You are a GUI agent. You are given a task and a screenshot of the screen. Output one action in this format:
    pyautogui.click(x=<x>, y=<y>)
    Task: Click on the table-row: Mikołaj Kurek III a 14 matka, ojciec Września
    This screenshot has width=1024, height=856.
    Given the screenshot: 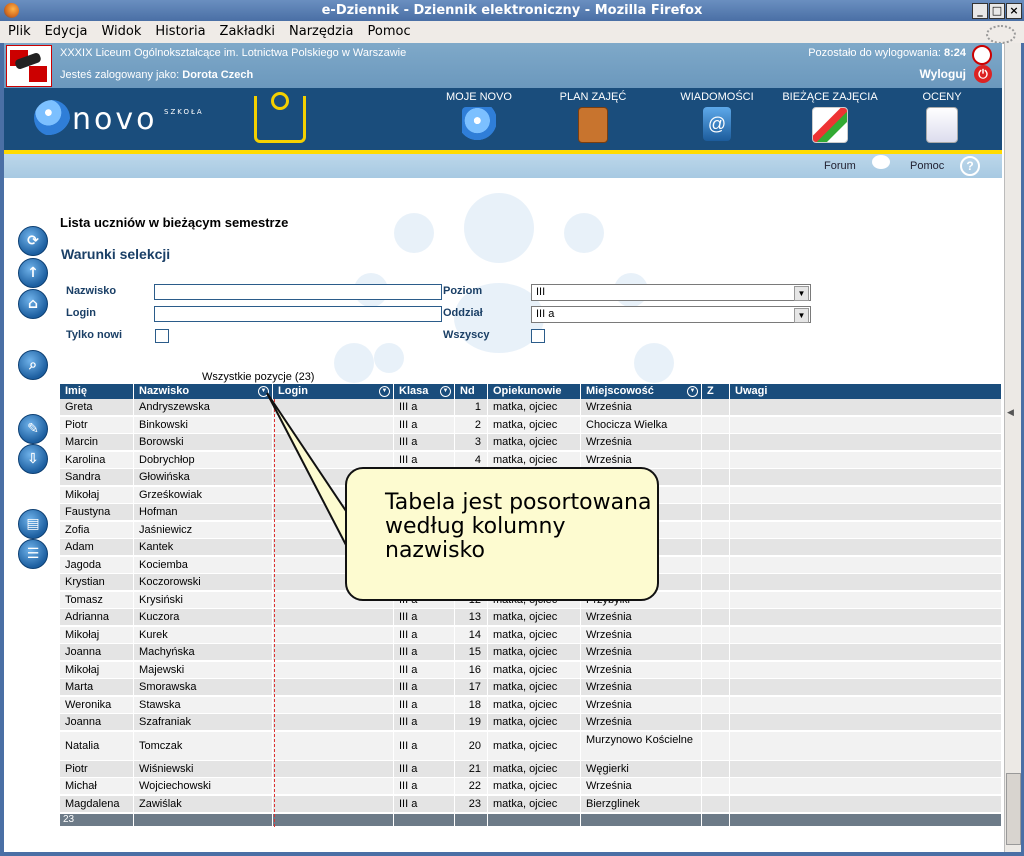 What is the action you would take?
    pyautogui.click(x=531, y=635)
    